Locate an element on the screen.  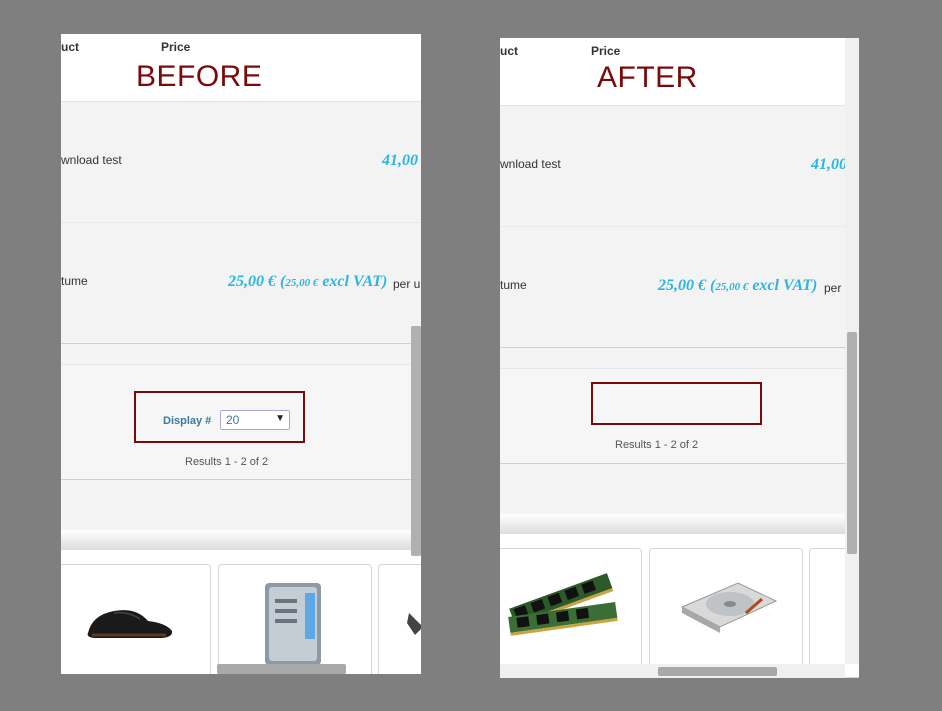
display-count-value: 20 is located at coordinates (233, 420).